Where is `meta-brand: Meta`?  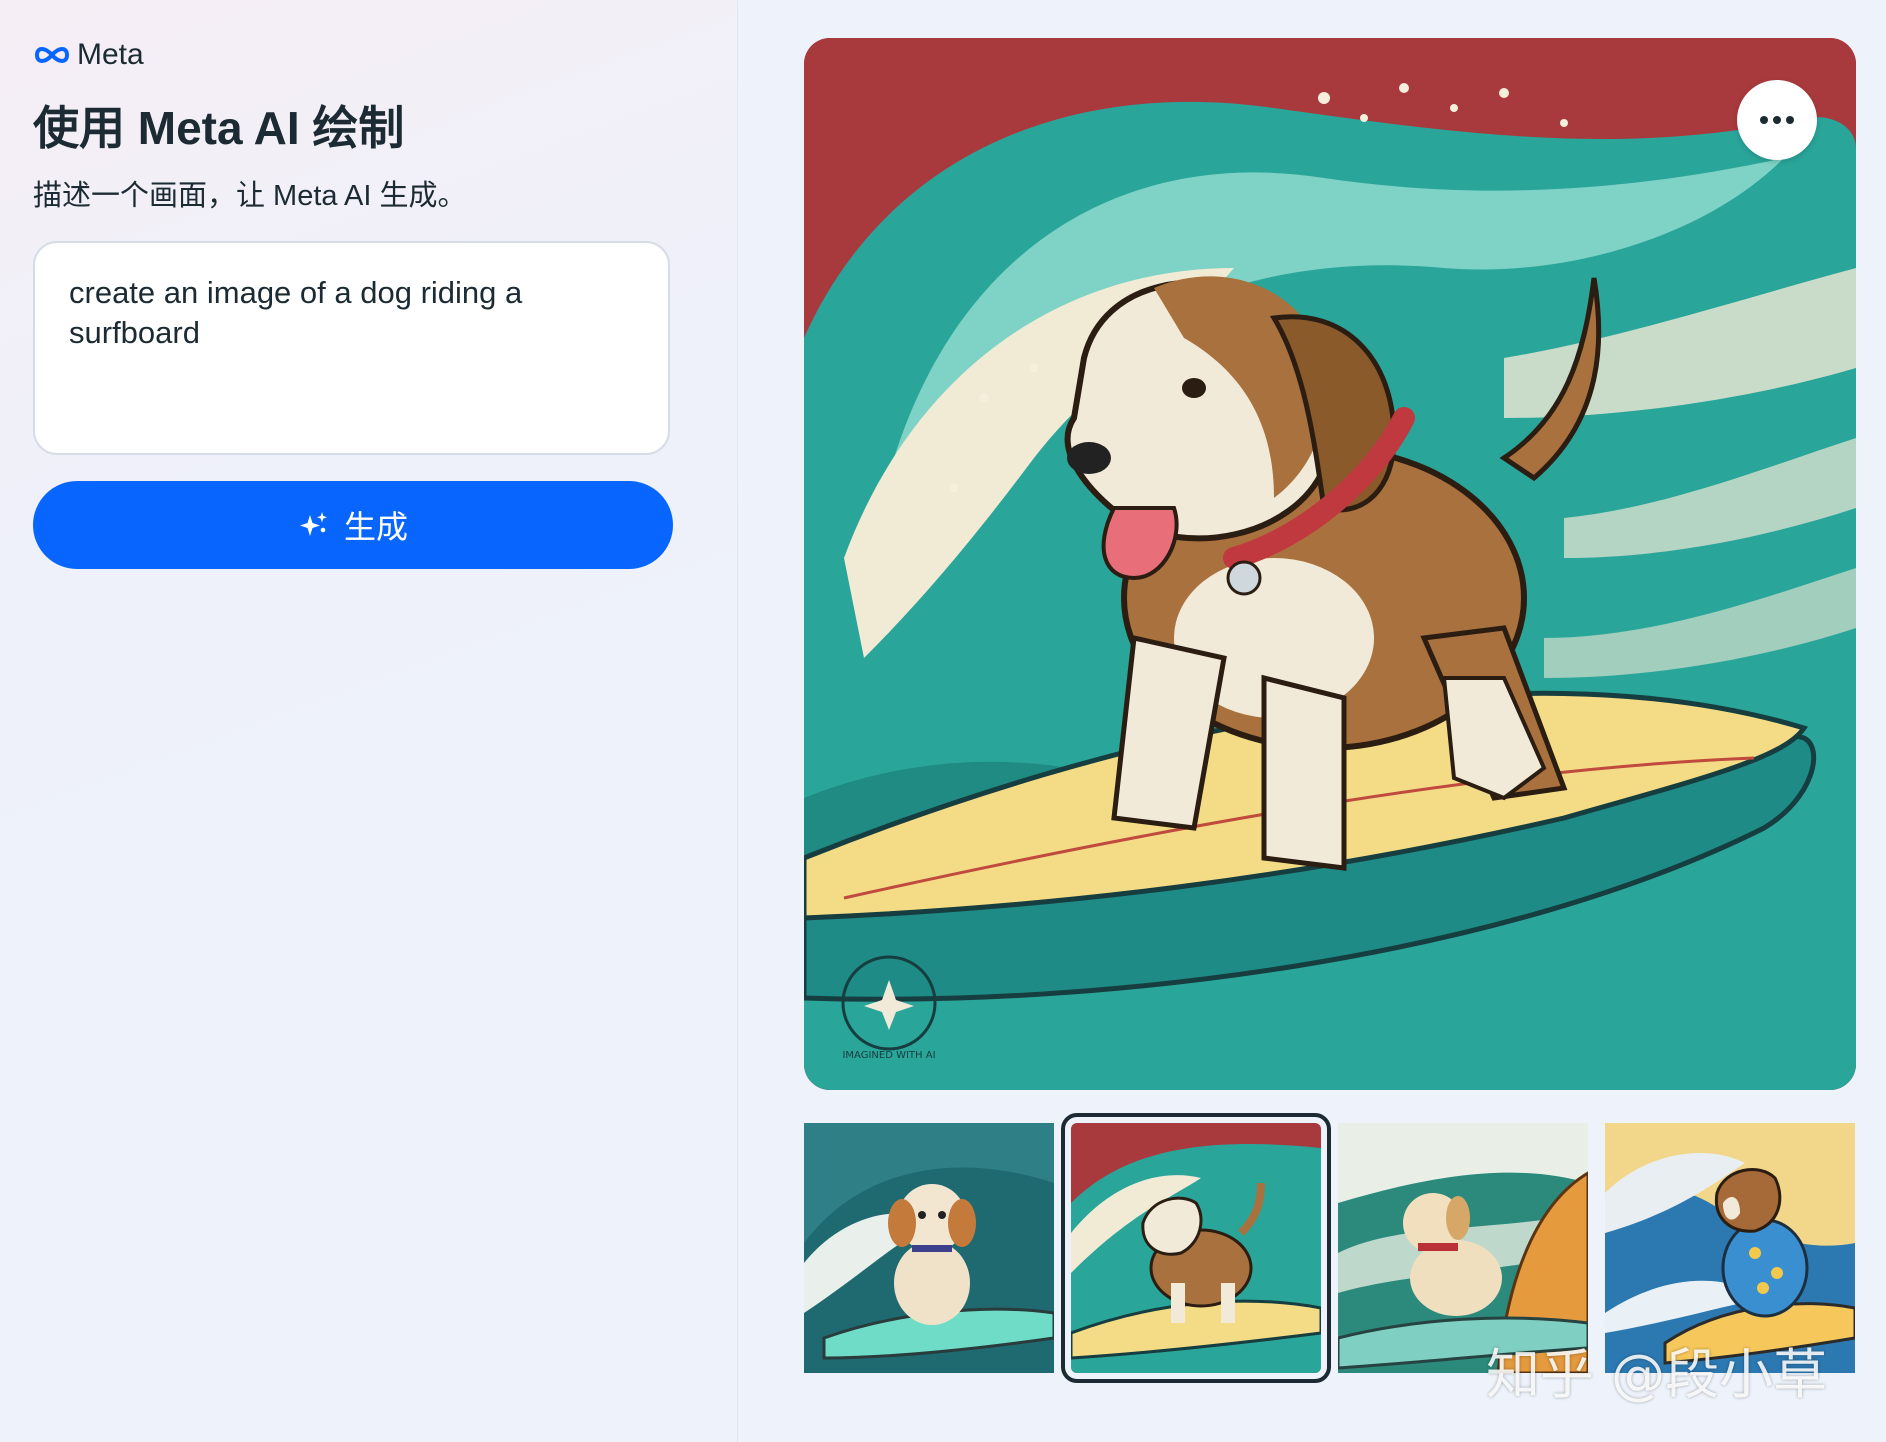
meta-brand: Meta is located at coordinates (88, 55).